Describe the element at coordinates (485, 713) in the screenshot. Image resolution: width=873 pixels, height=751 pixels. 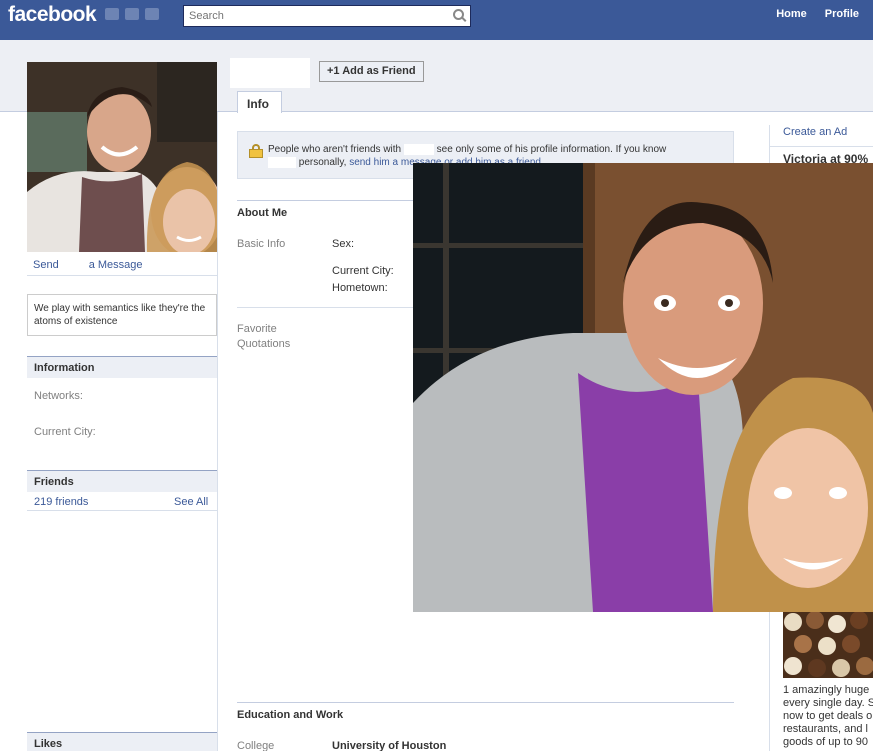
I see `education-work-header: Education and Work` at that location.